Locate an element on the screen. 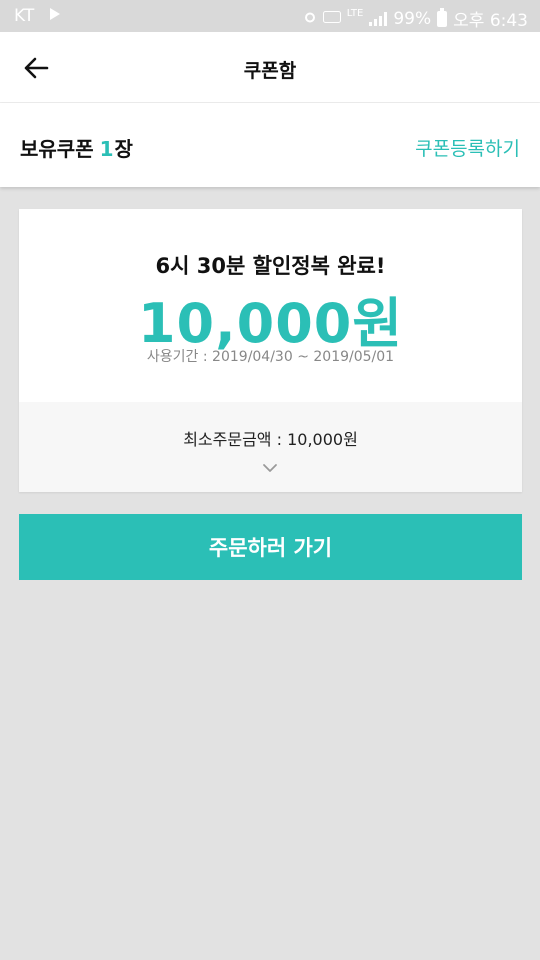 The image size is (540, 960). holdings-count: 1 is located at coordinates (106, 149).